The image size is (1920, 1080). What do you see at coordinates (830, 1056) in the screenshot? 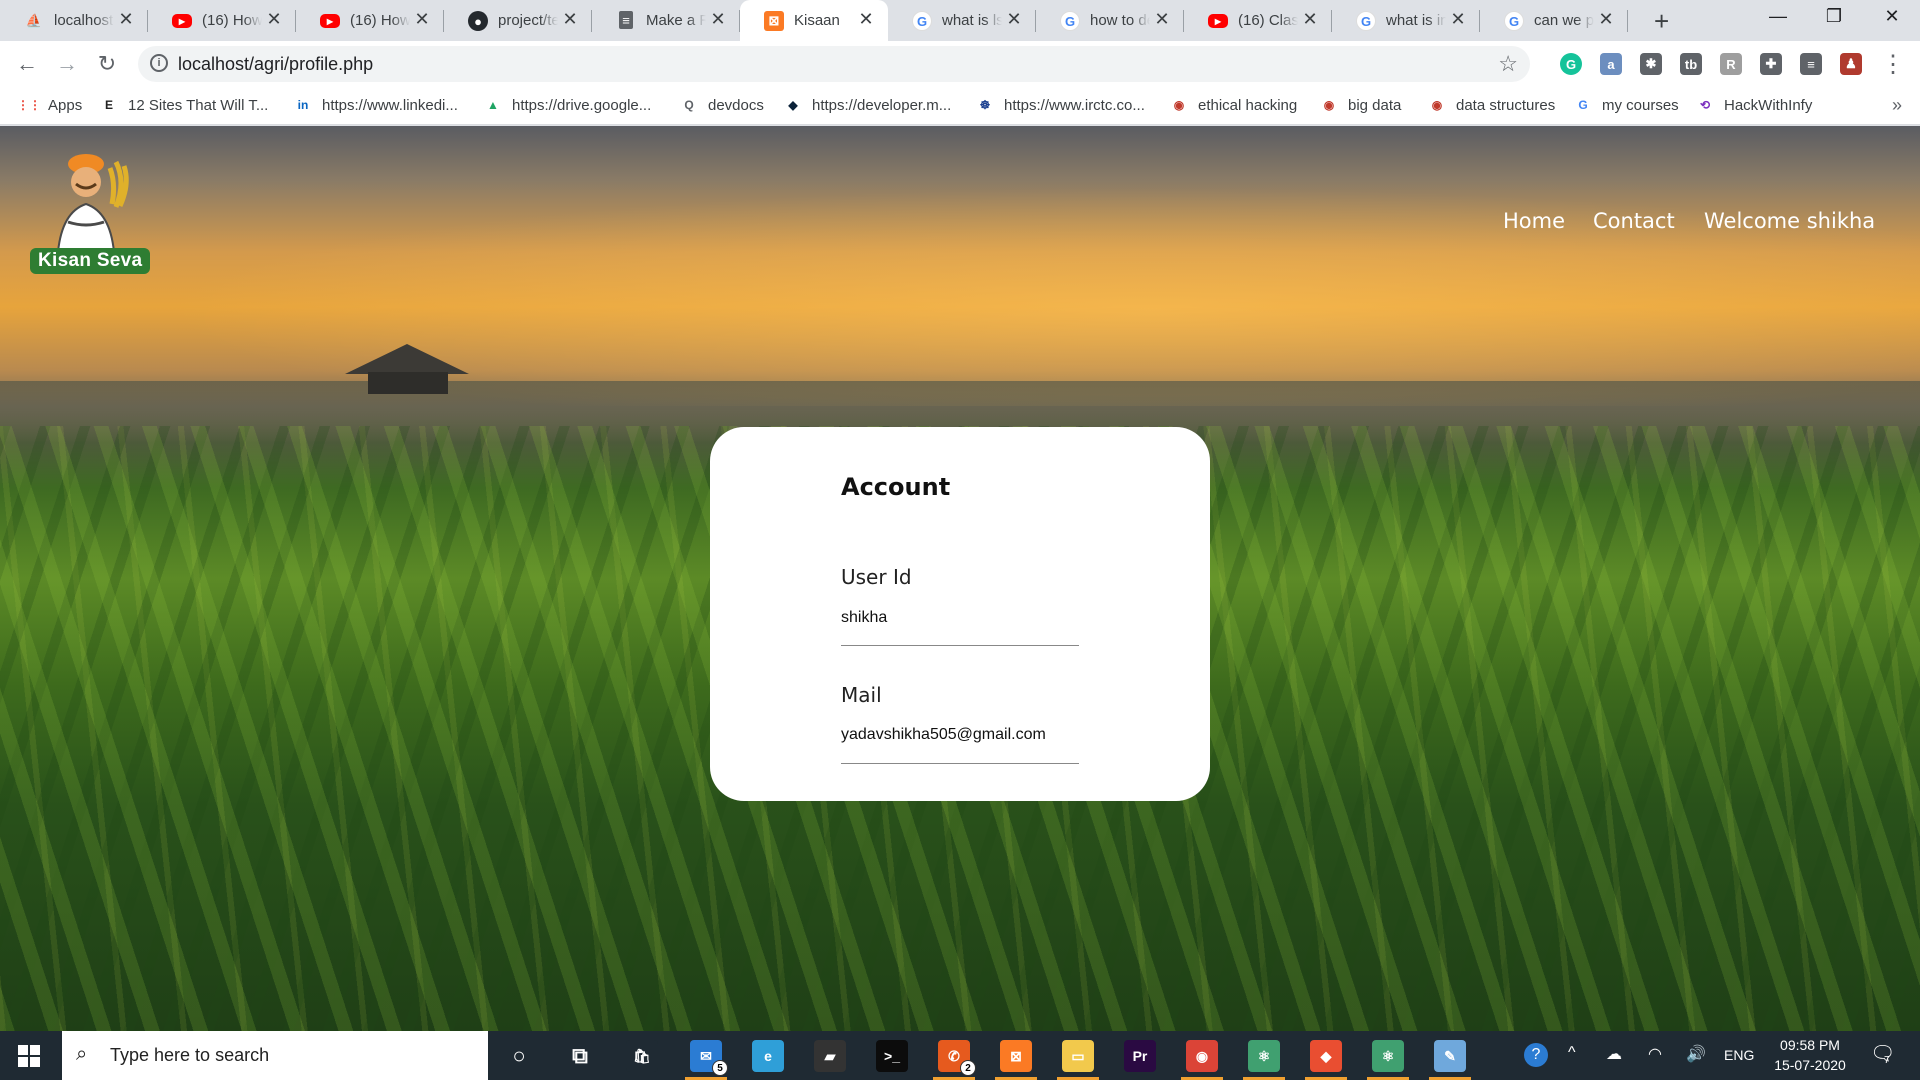
I see `sticky-notes-icon: ▰` at bounding box center [830, 1056].